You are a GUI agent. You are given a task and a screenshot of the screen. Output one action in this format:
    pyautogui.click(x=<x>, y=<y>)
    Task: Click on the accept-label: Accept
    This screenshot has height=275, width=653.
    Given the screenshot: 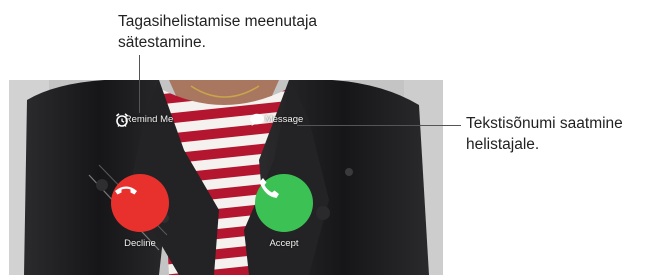 What is the action you would take?
    pyautogui.click(x=284, y=243)
    